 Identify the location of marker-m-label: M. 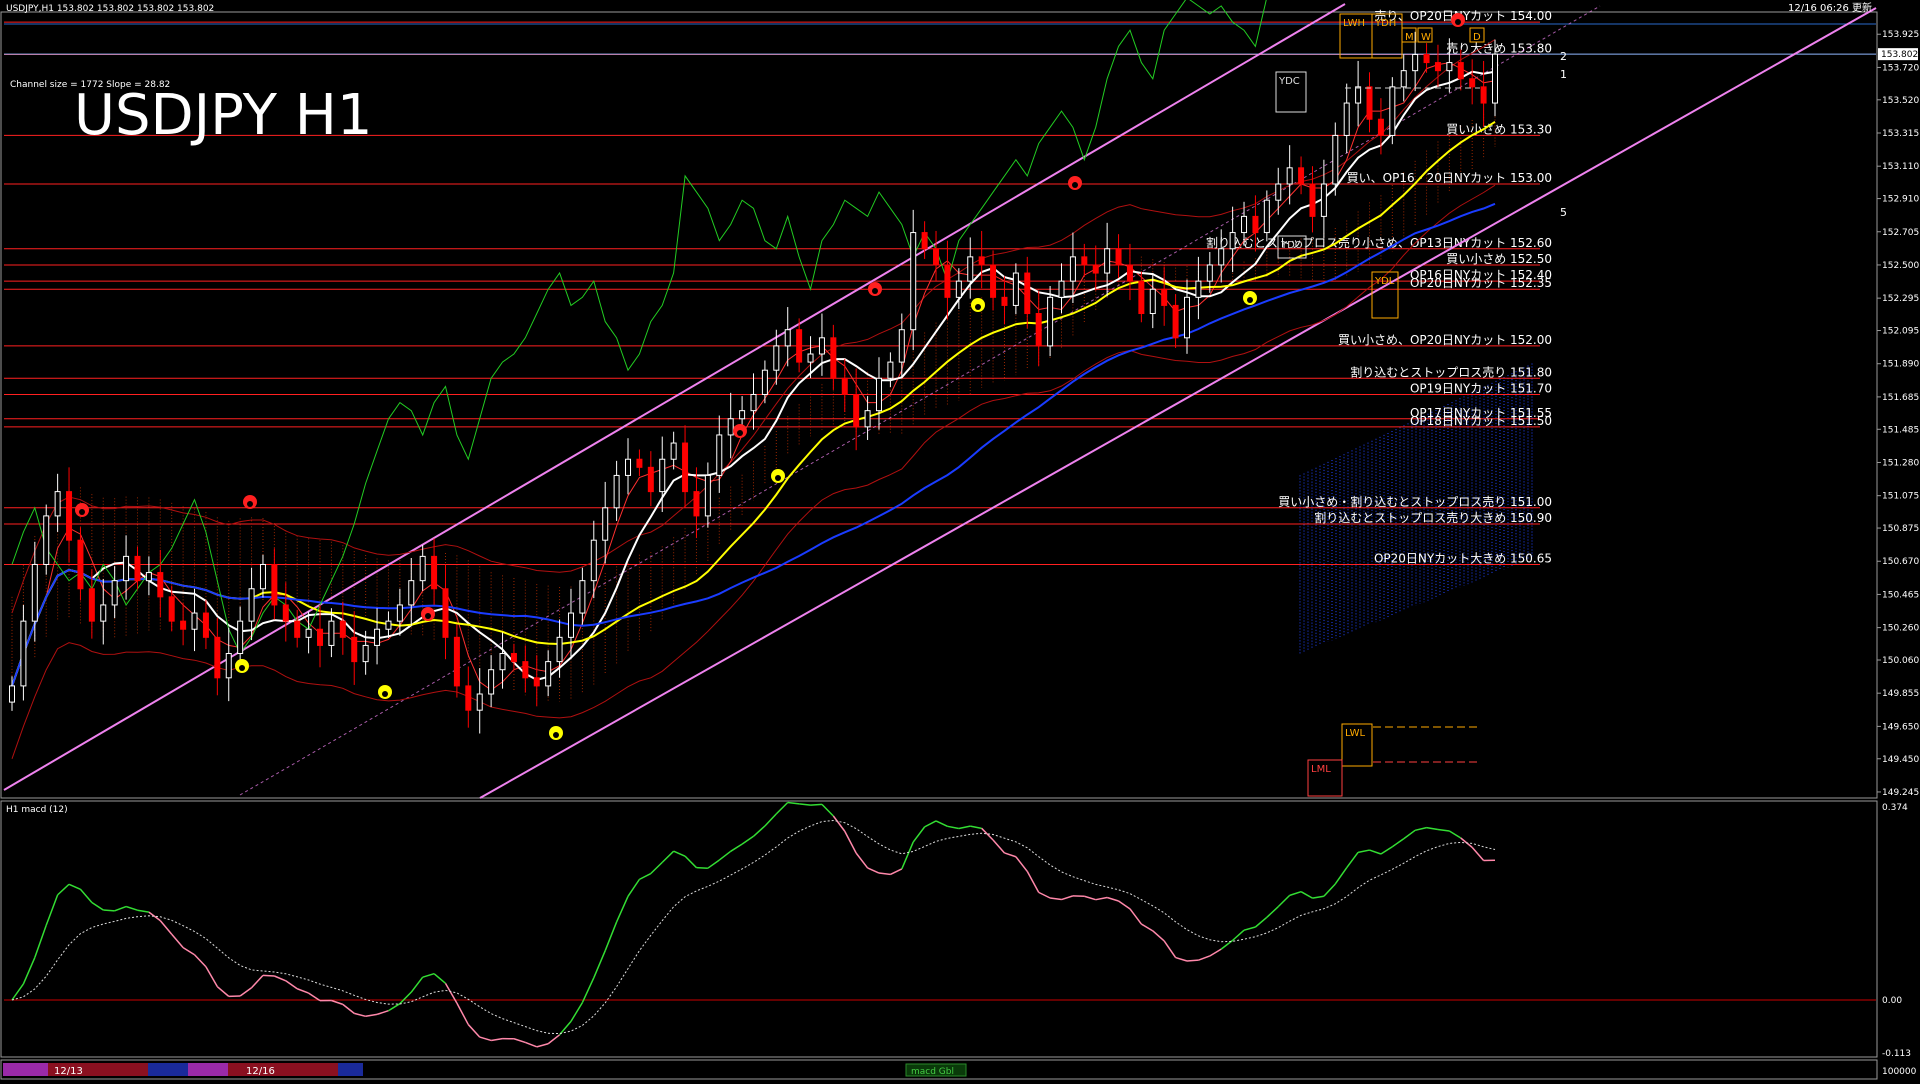
(1409, 37).